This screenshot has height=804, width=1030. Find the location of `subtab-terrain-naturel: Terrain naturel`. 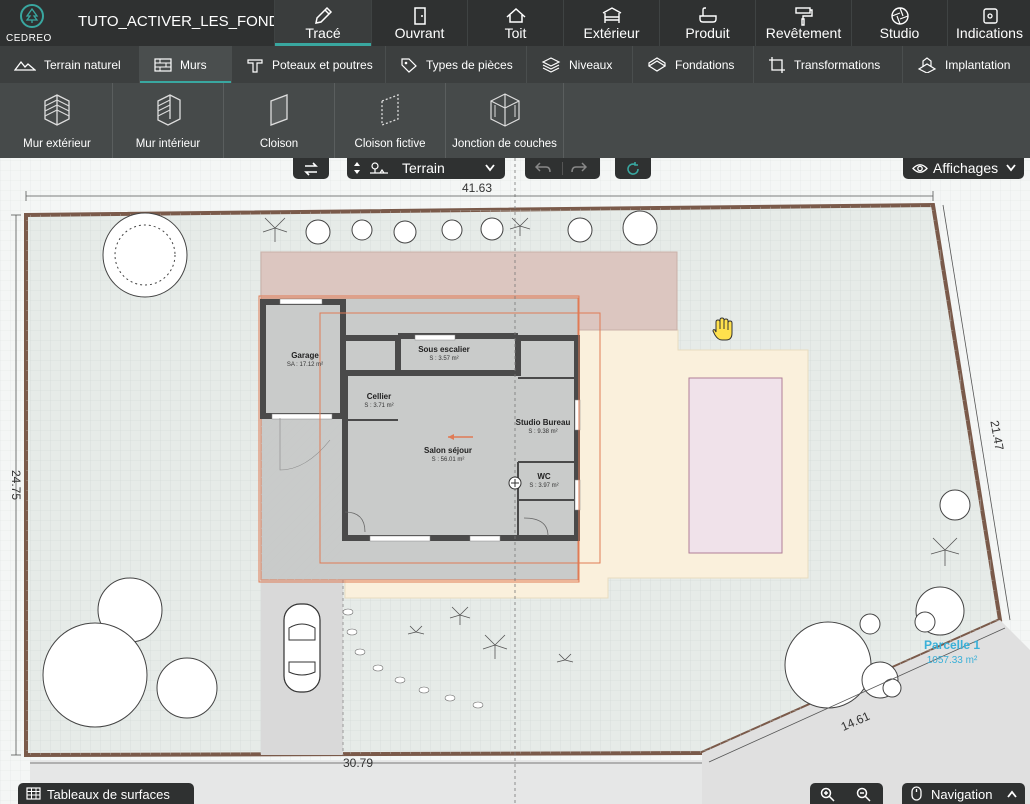

subtab-terrain-naturel: Terrain naturel is located at coordinates (69, 64).